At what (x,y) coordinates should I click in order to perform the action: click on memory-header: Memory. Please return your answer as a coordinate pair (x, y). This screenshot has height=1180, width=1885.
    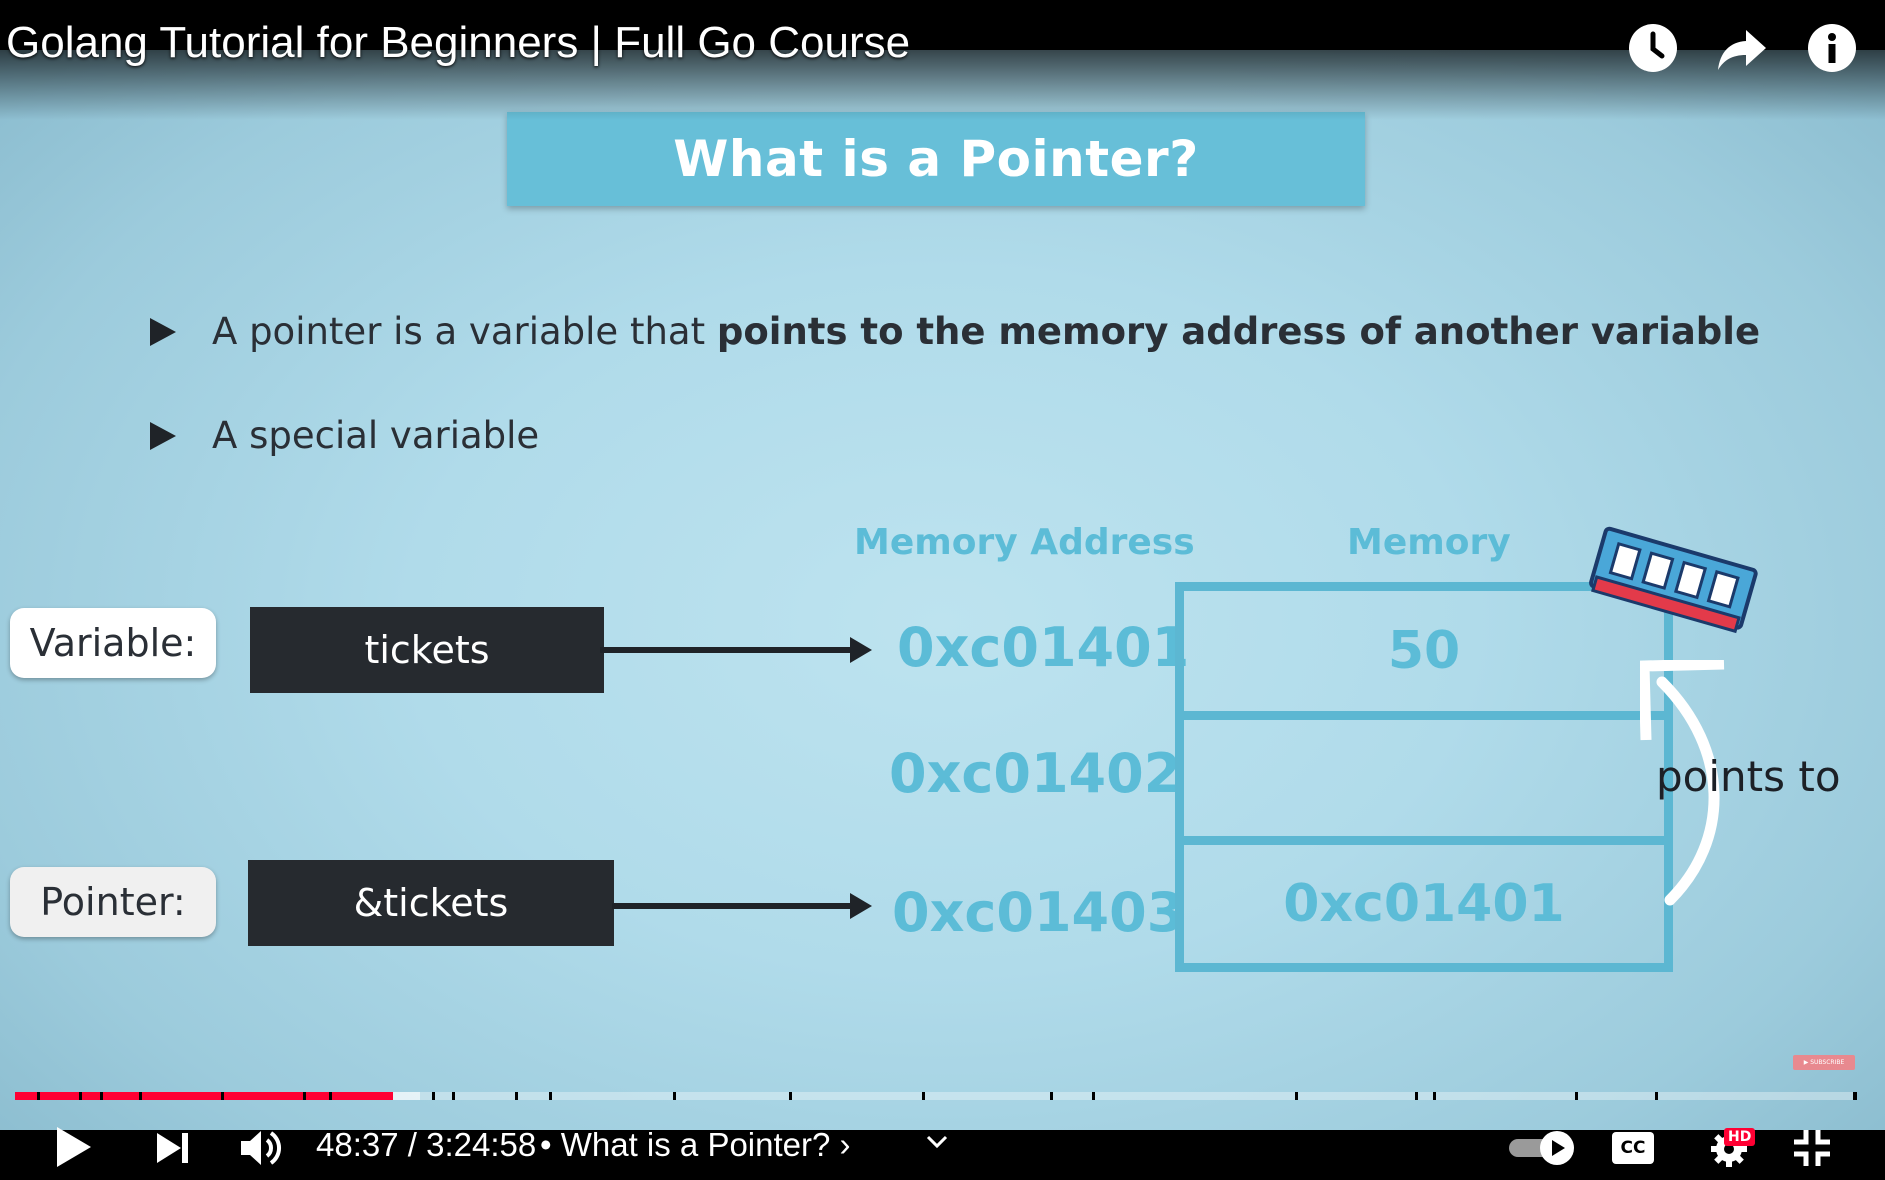
    Looking at the image, I should click on (1429, 542).